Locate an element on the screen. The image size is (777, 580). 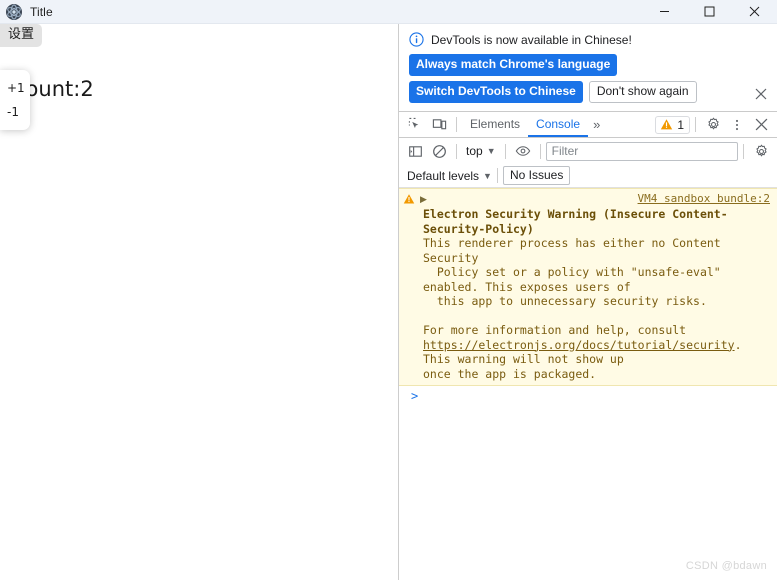
infobar-primary-row: Always match Chrome's language is located at coordinates (589, 65).